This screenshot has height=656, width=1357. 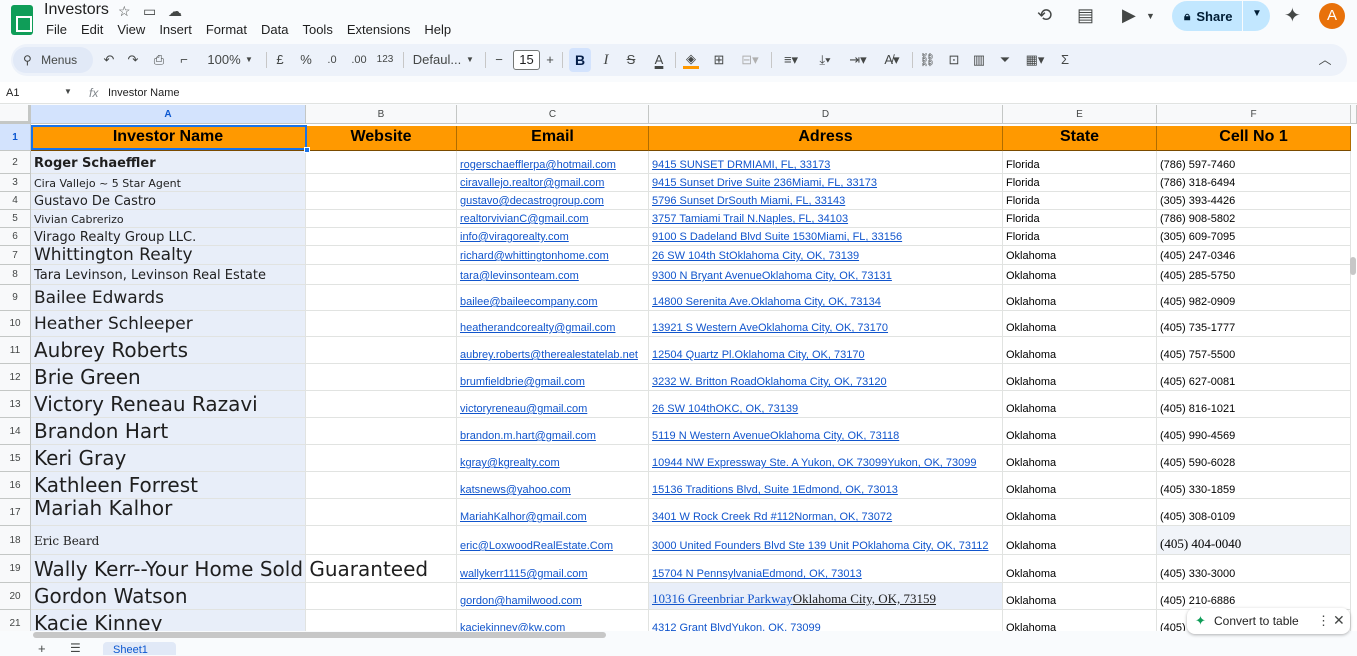 What do you see at coordinates (791, 60) in the screenshot?
I see `horizontal-align-icon: ≡▾` at bounding box center [791, 60].